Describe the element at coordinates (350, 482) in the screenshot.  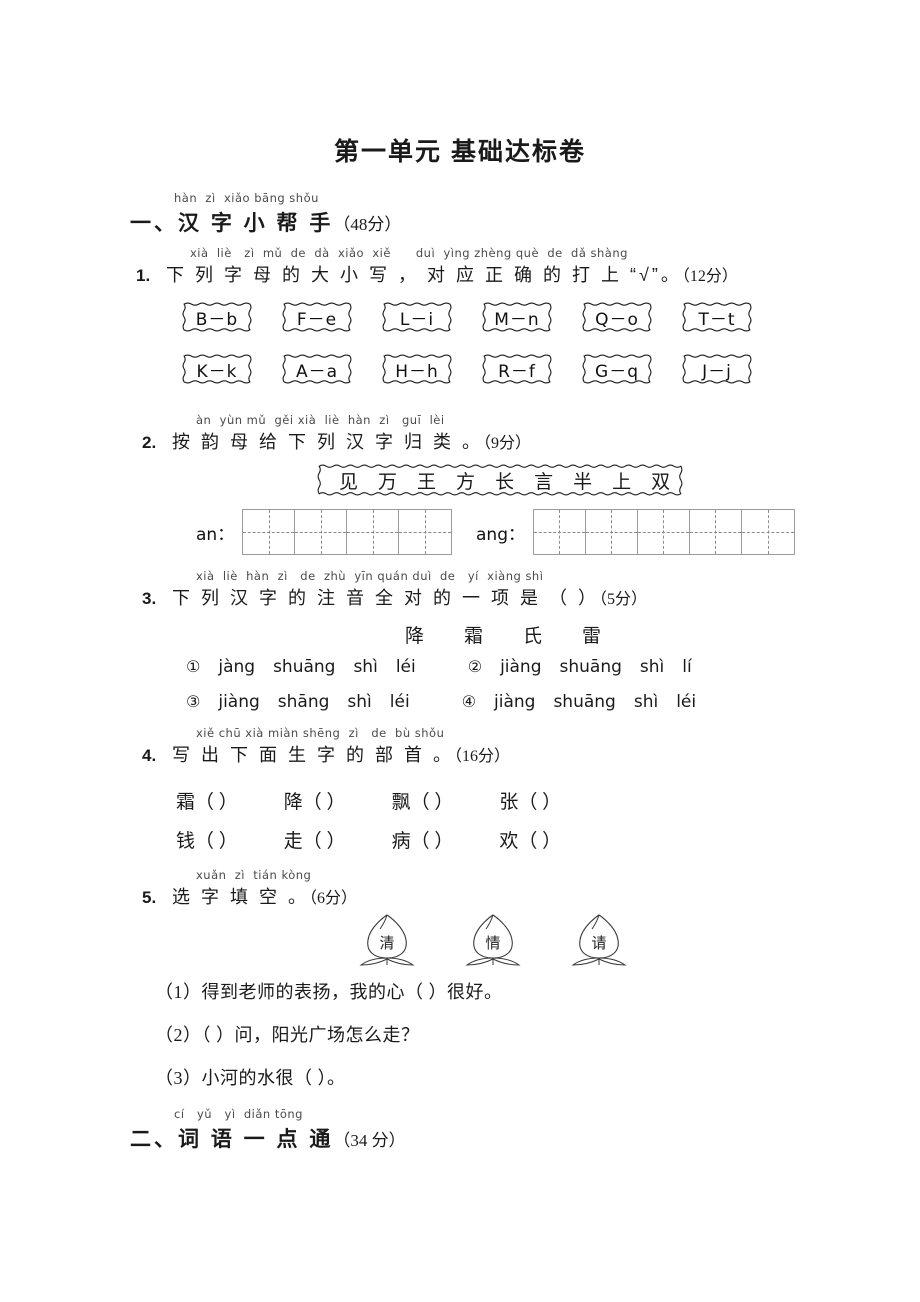
I see `character-bank-item: 见` at that location.